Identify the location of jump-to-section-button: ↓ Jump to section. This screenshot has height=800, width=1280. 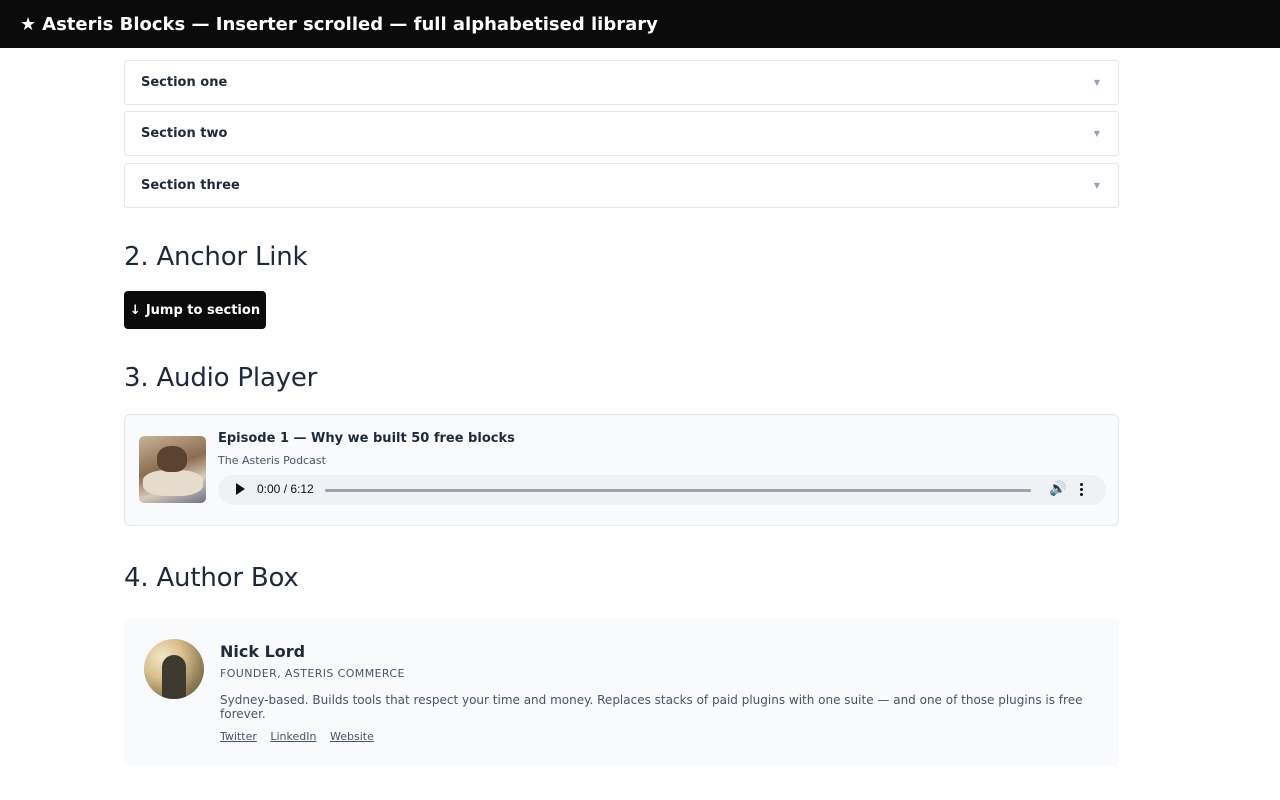
(195, 310).